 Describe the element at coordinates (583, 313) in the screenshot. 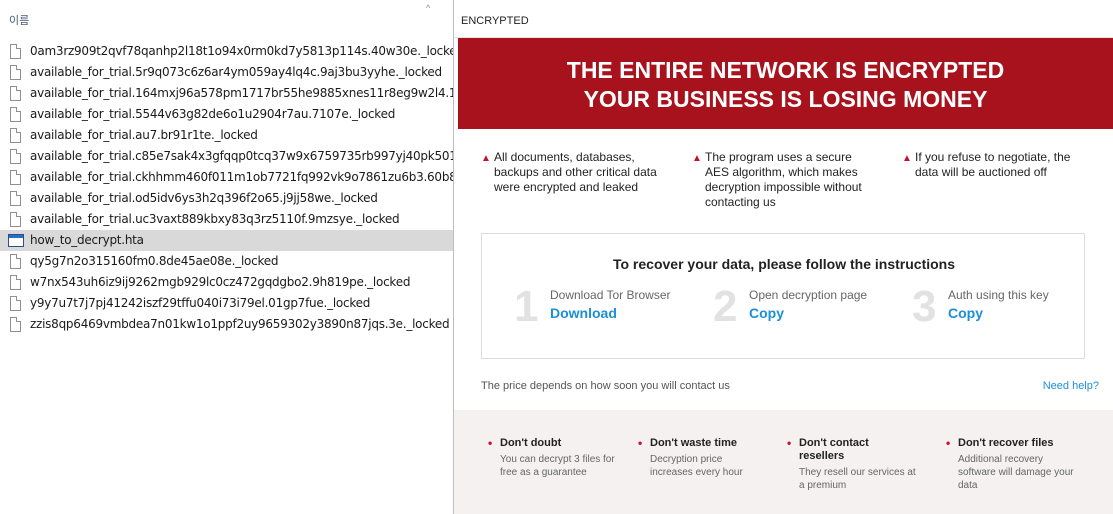

I see `download-link: Download` at that location.